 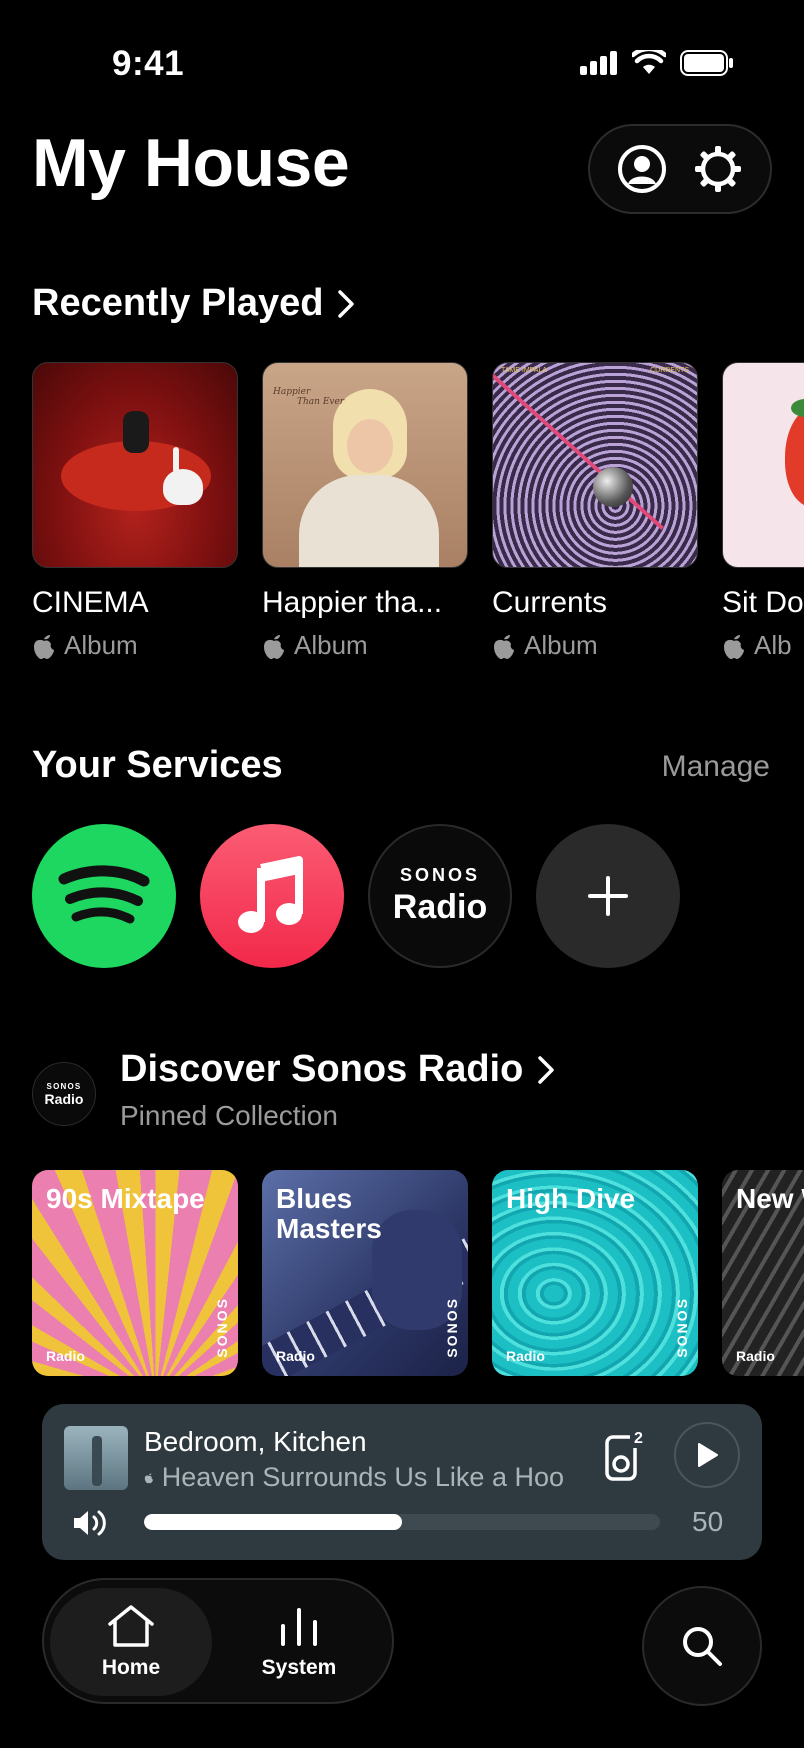 I want to click on system-icon, so click(x=299, y=1627).